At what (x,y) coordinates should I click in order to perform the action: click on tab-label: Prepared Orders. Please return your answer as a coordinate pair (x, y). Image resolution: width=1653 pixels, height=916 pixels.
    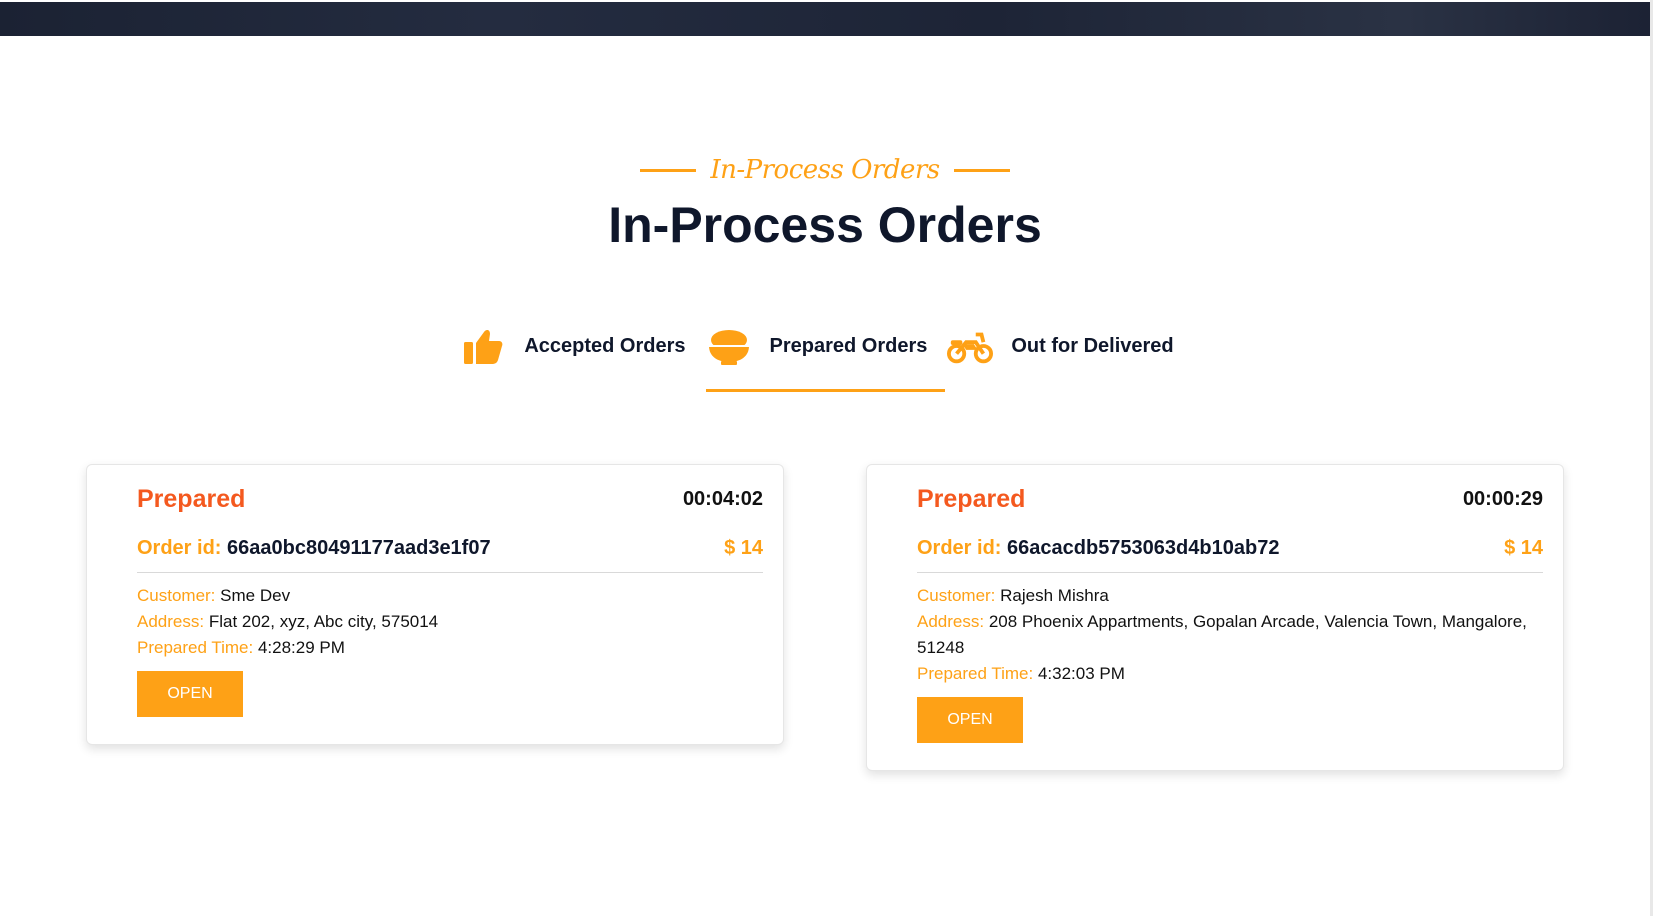
    Looking at the image, I should click on (848, 345).